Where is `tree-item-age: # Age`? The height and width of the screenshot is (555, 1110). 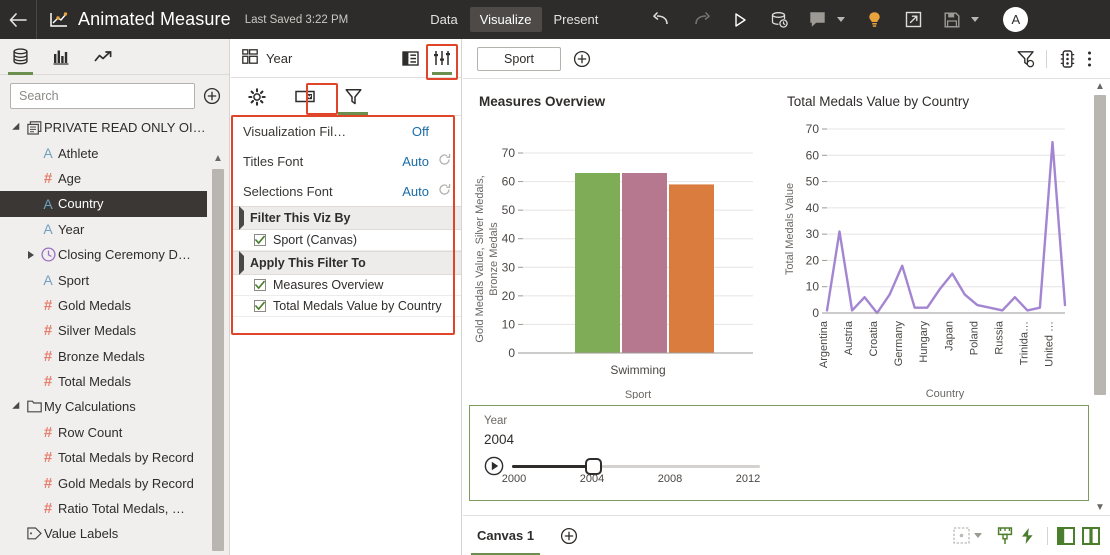
tree-item-age: # Age is located at coordinates (114, 178).